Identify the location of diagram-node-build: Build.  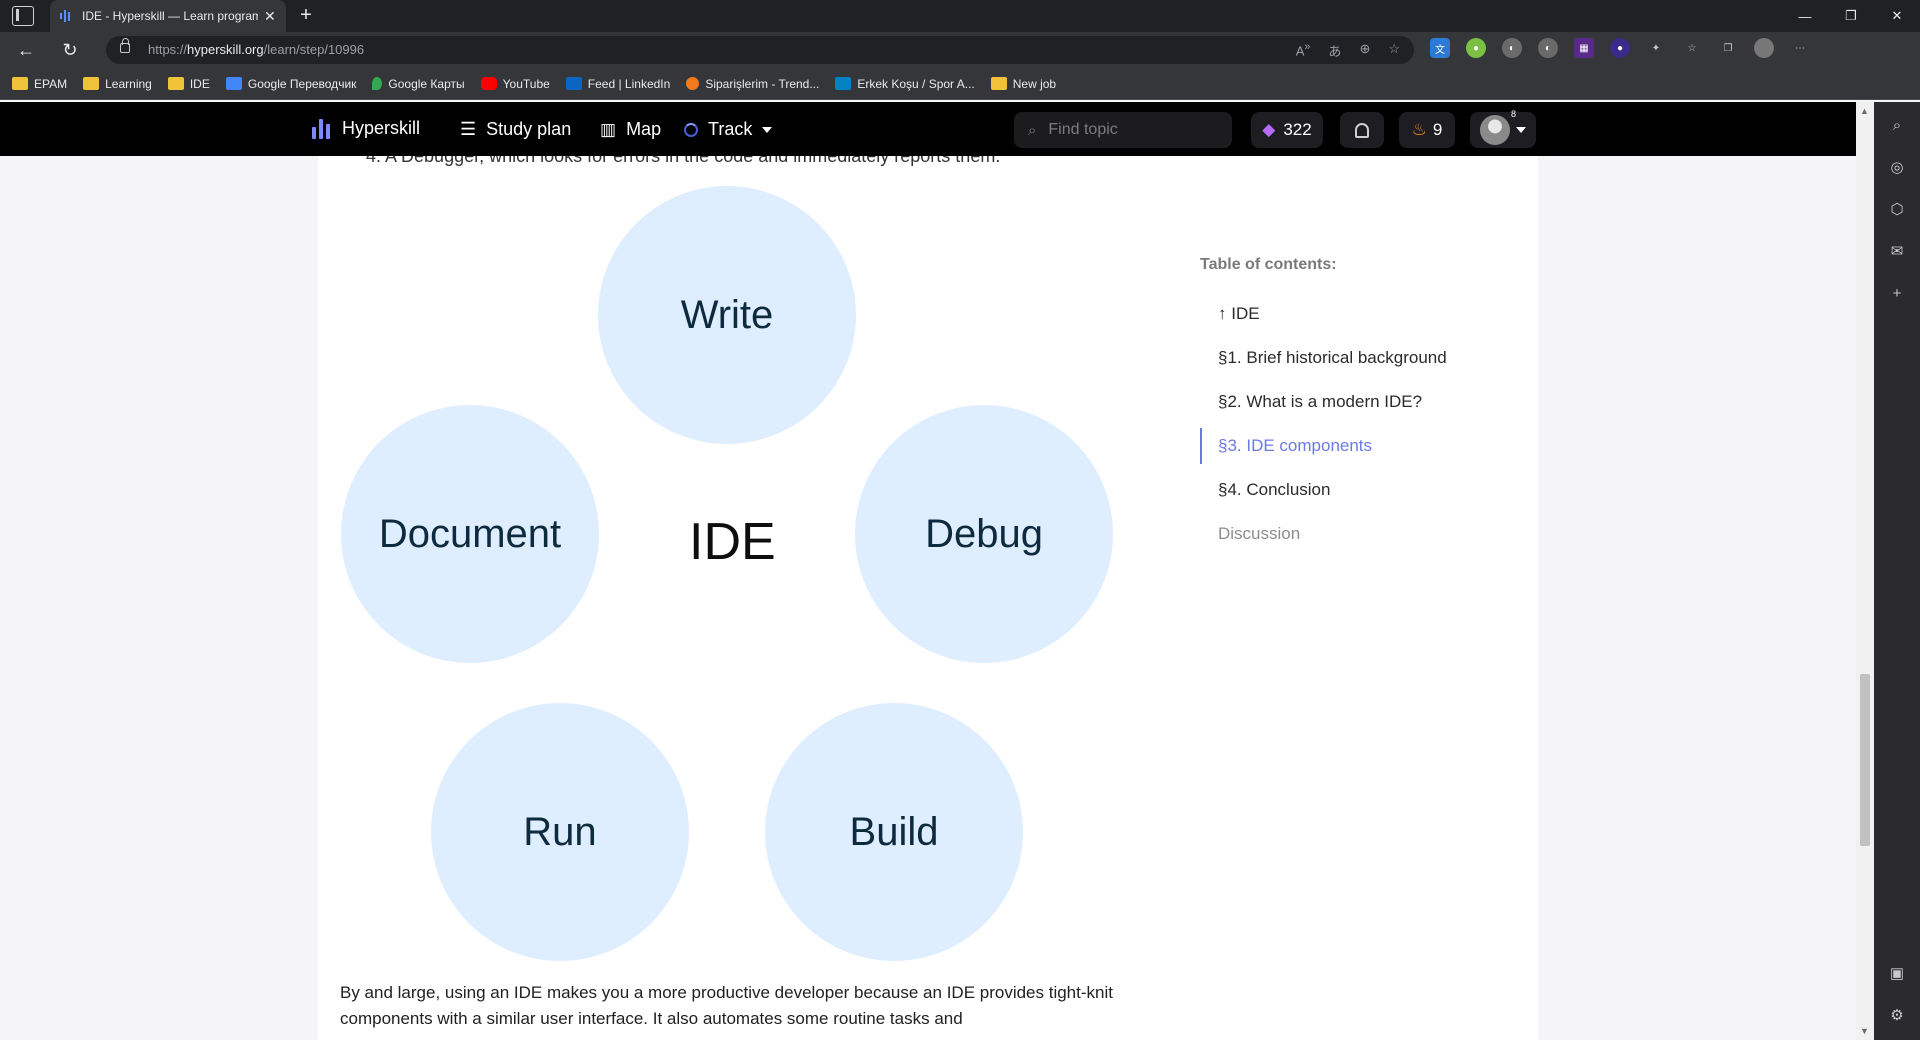
(894, 832).